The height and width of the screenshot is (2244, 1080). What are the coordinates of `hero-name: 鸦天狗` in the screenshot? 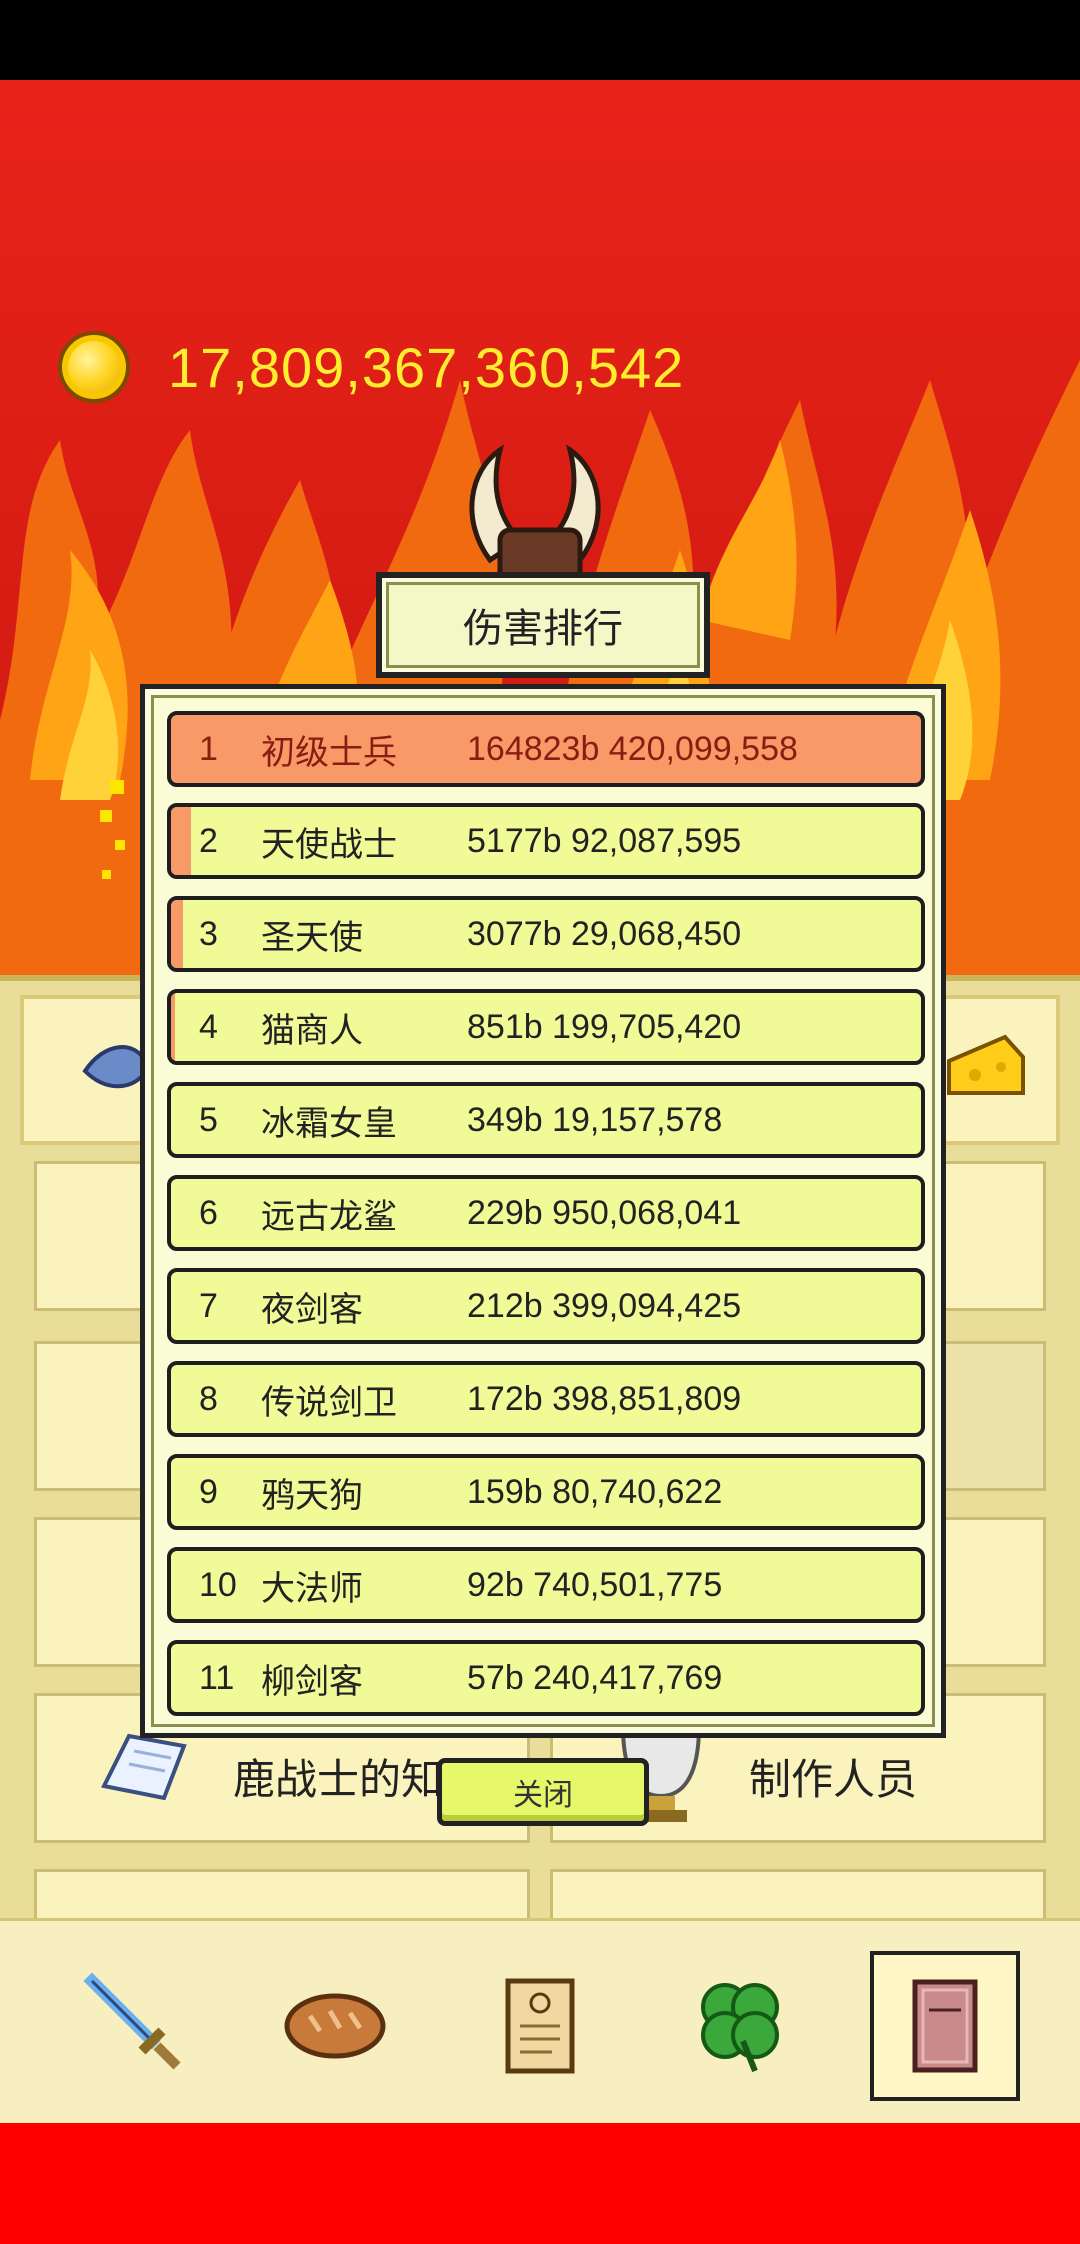 It's located at (312, 1495).